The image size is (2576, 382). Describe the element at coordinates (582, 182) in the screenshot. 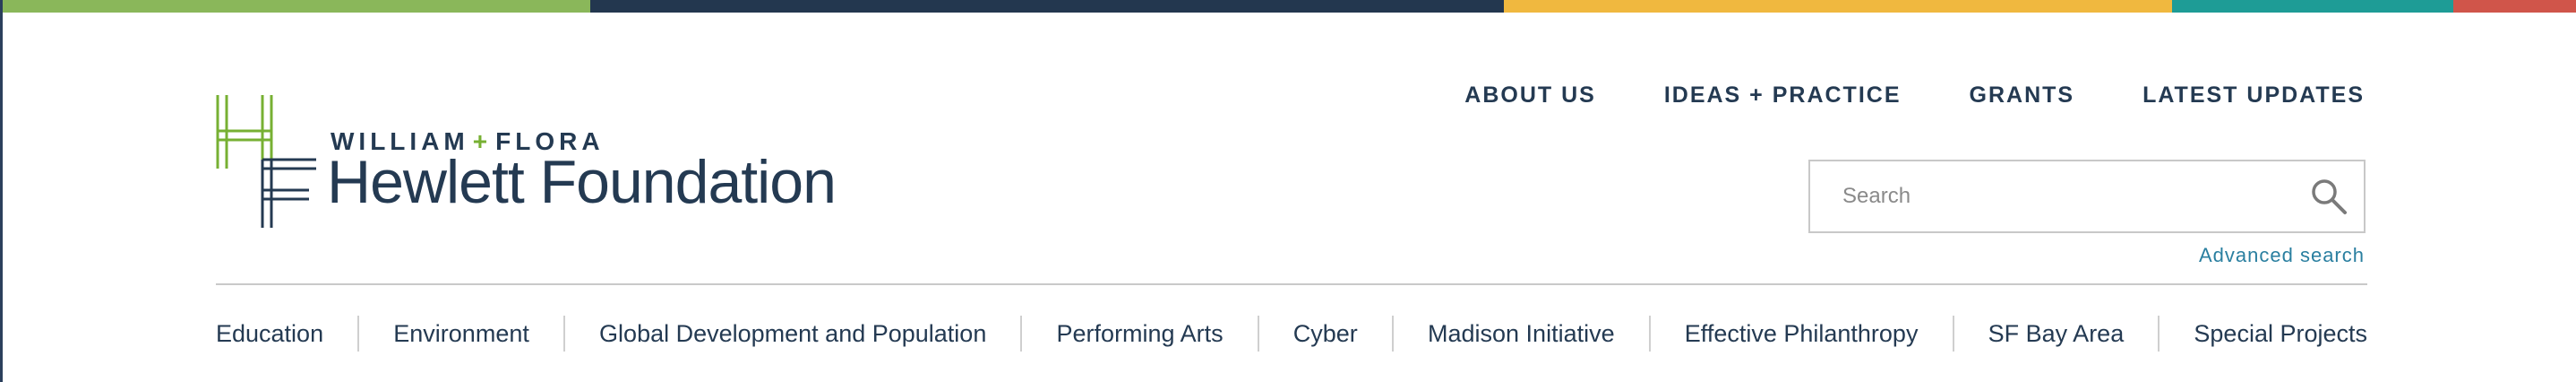

I see `logo-title: Hewlett Foundation` at that location.